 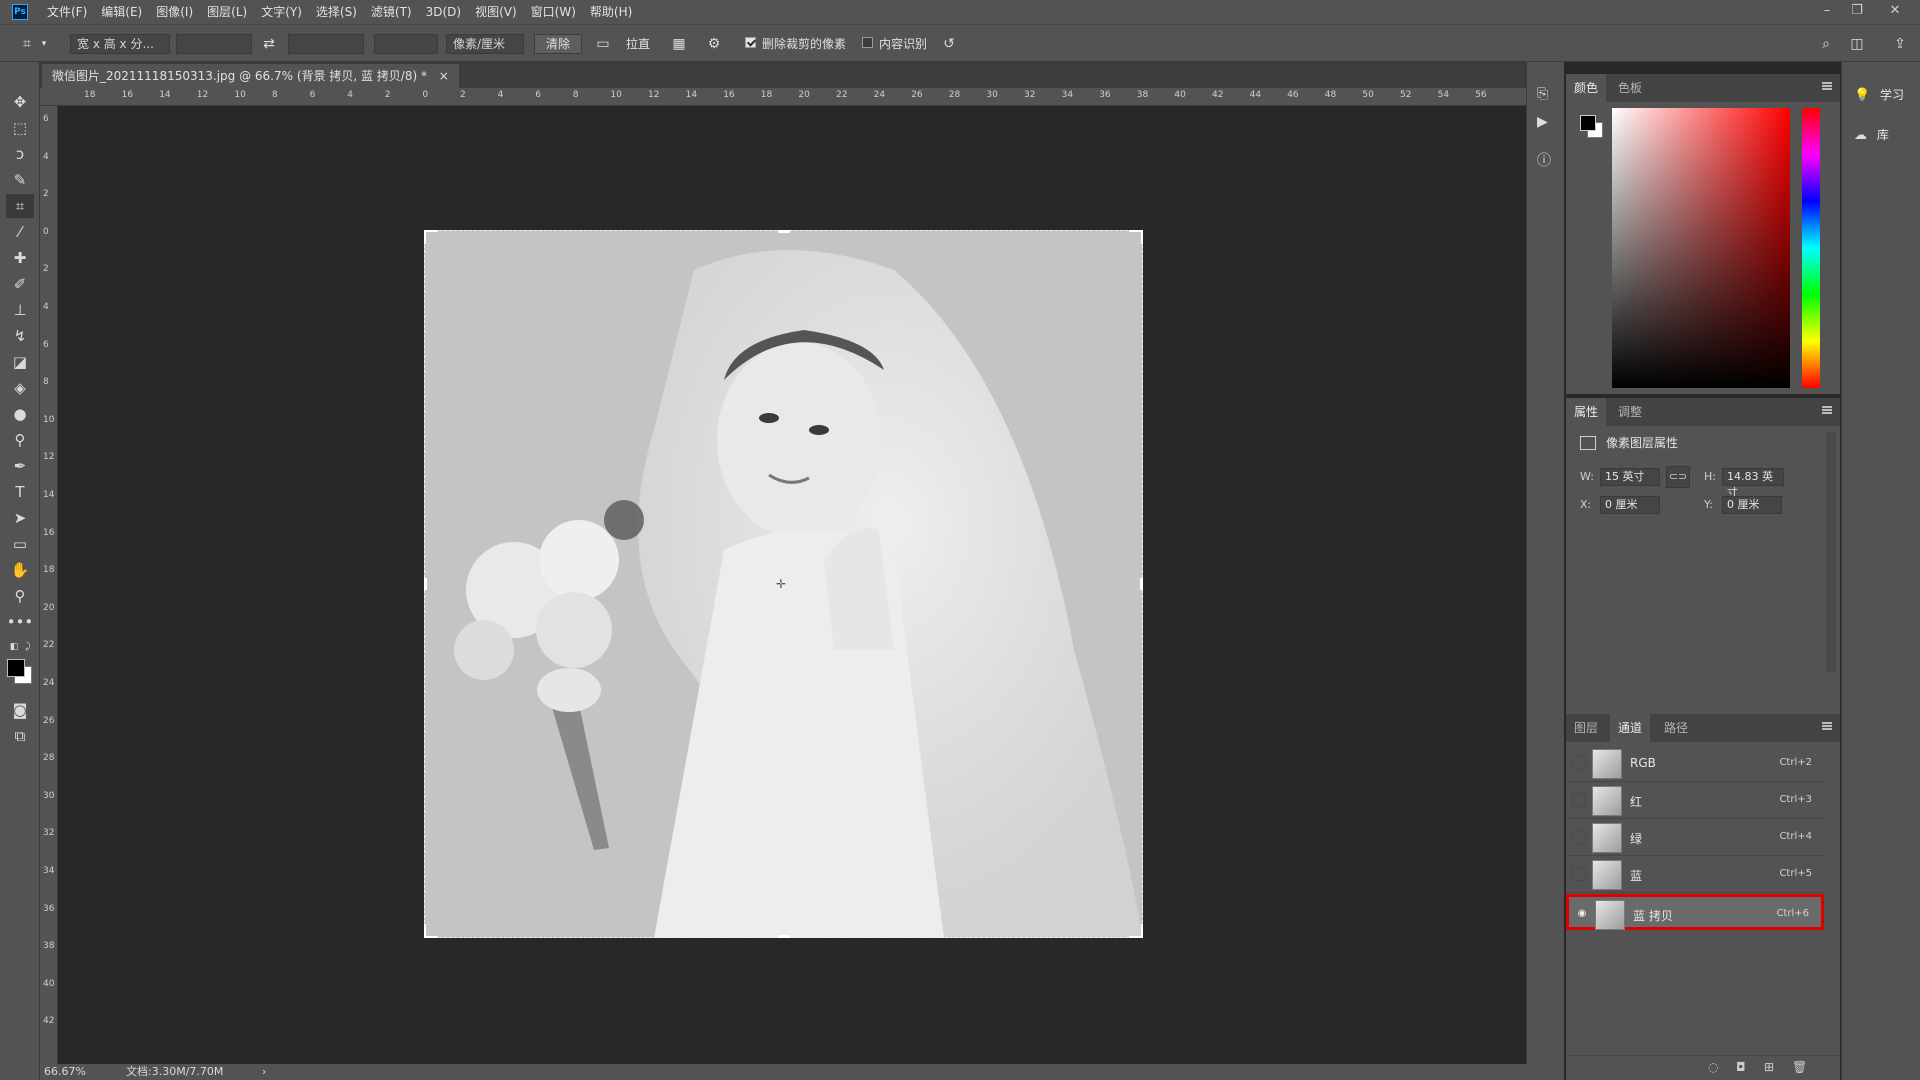 I want to click on save-selection-icon: ◘, so click(x=1741, y=1067).